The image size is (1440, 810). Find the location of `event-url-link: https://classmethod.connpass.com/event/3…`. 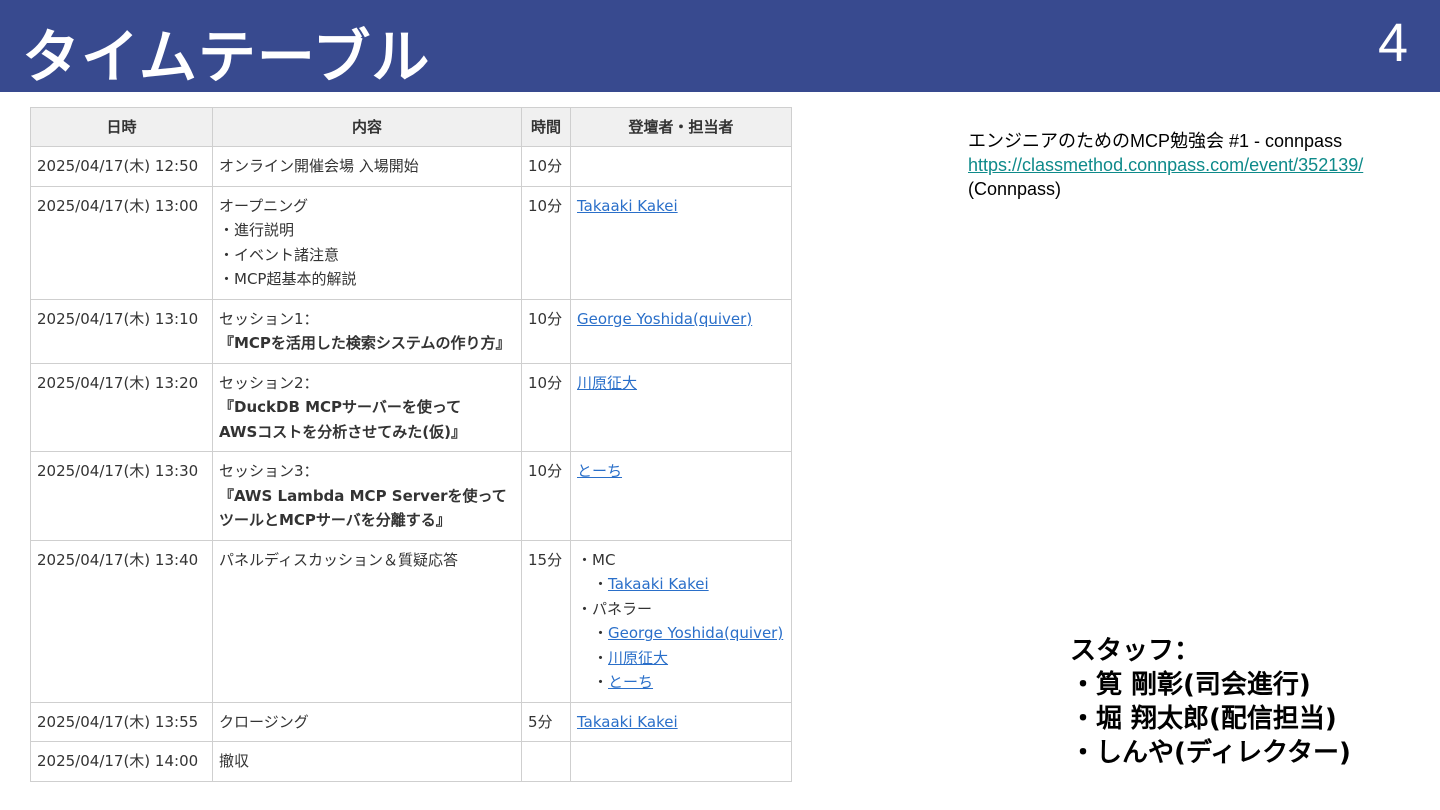

event-url-link: https://classmethod.connpass.com/event/3… is located at coordinates (1165, 165).